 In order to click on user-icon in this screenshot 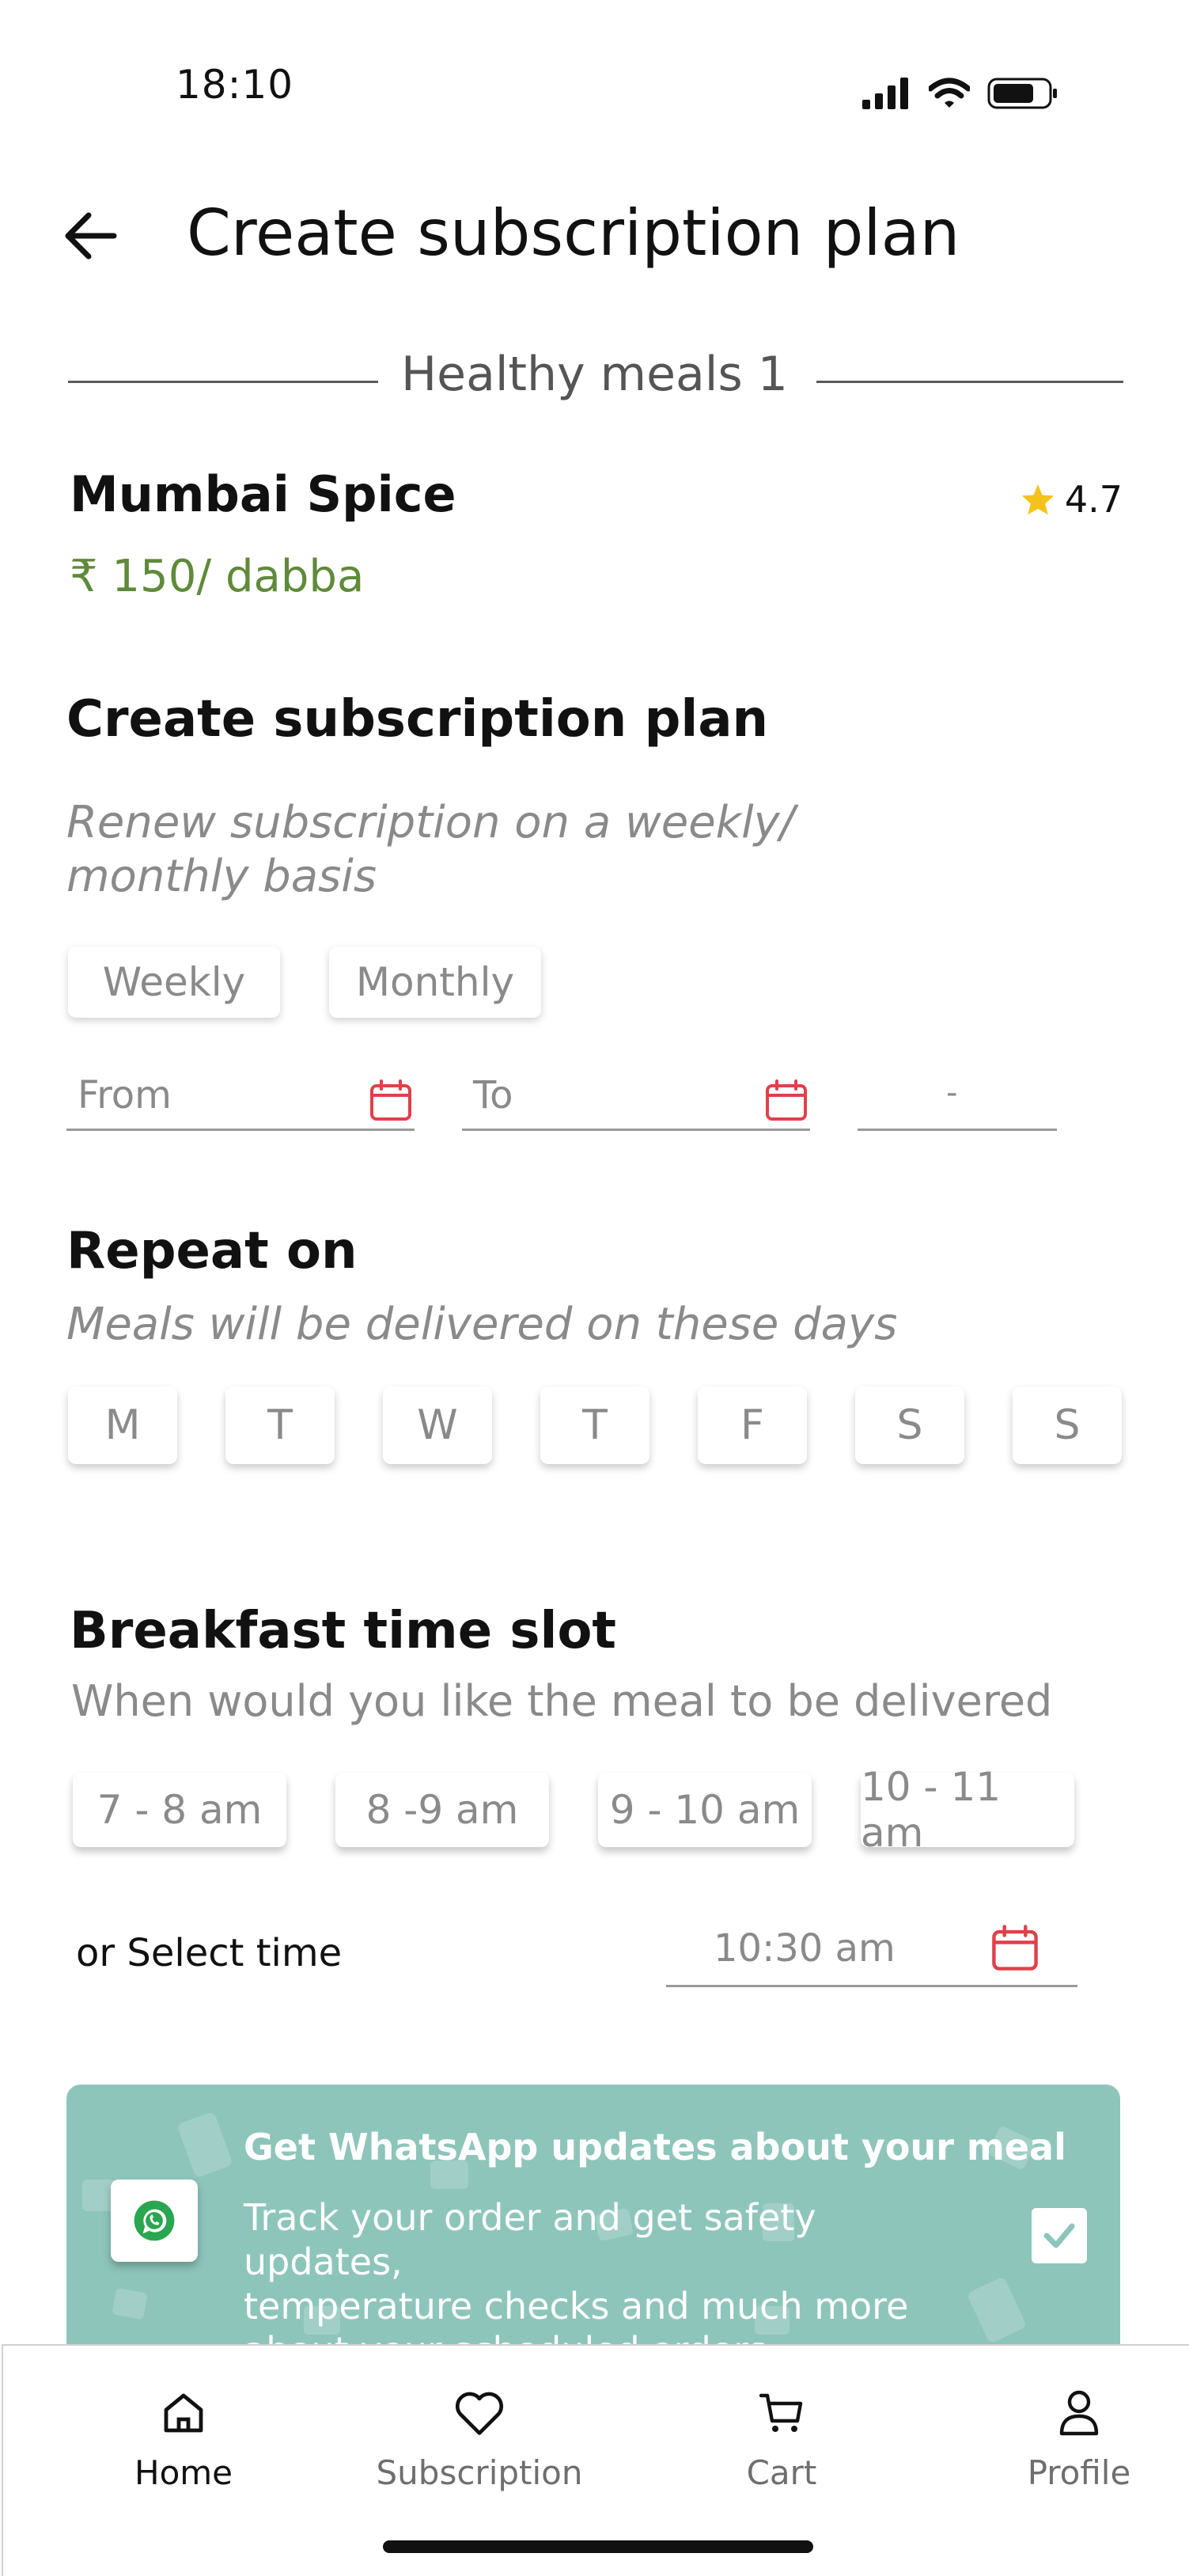, I will do `click(1079, 2413)`.